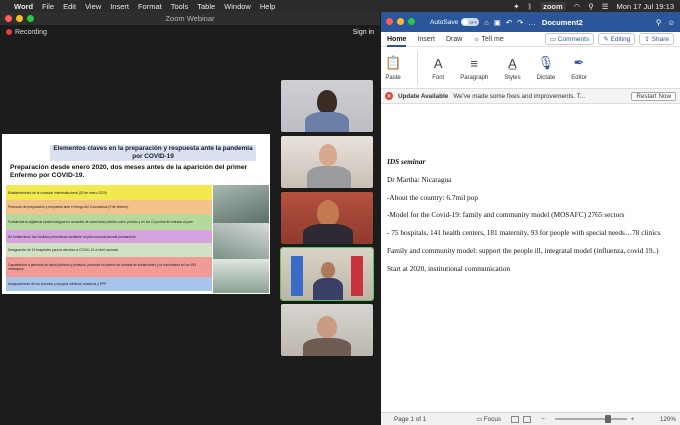 This screenshot has height=425, width=680. Describe the element at coordinates (454, 39) in the screenshot. I see `tab-draw: Draw` at that location.